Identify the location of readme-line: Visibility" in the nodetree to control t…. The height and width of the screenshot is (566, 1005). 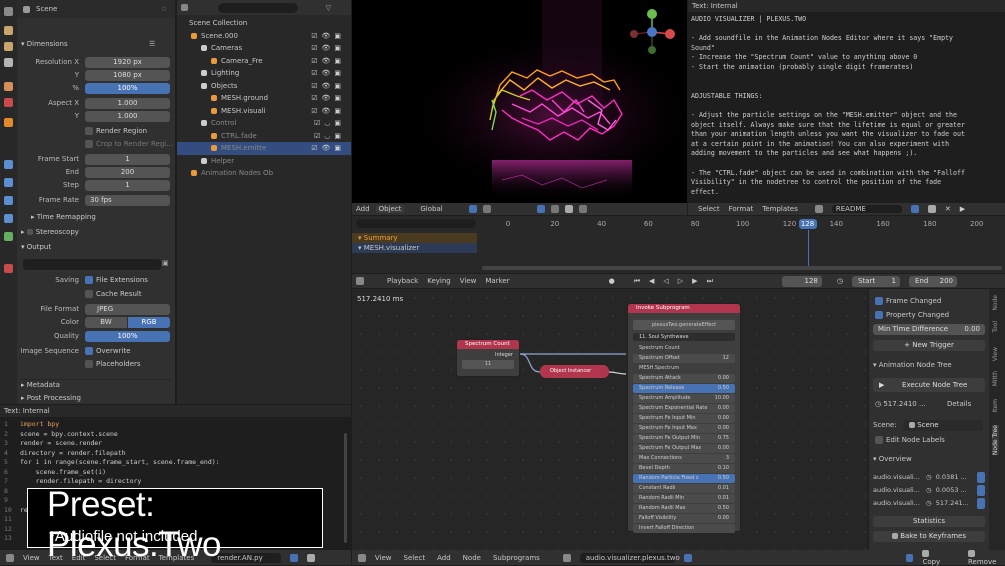
(847, 183).